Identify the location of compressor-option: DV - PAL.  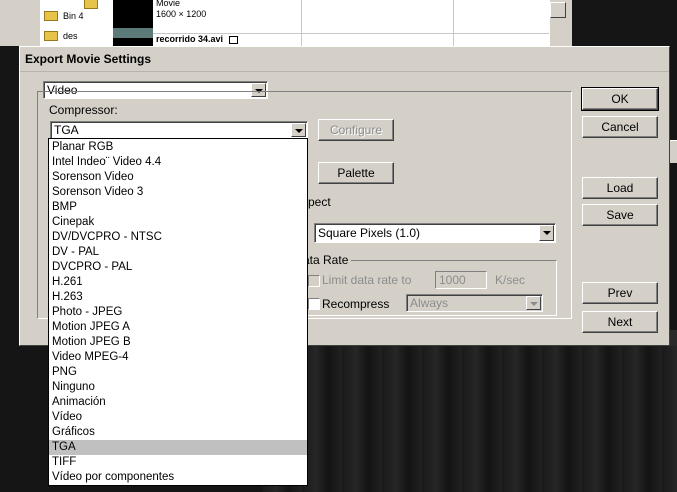
(178, 252).